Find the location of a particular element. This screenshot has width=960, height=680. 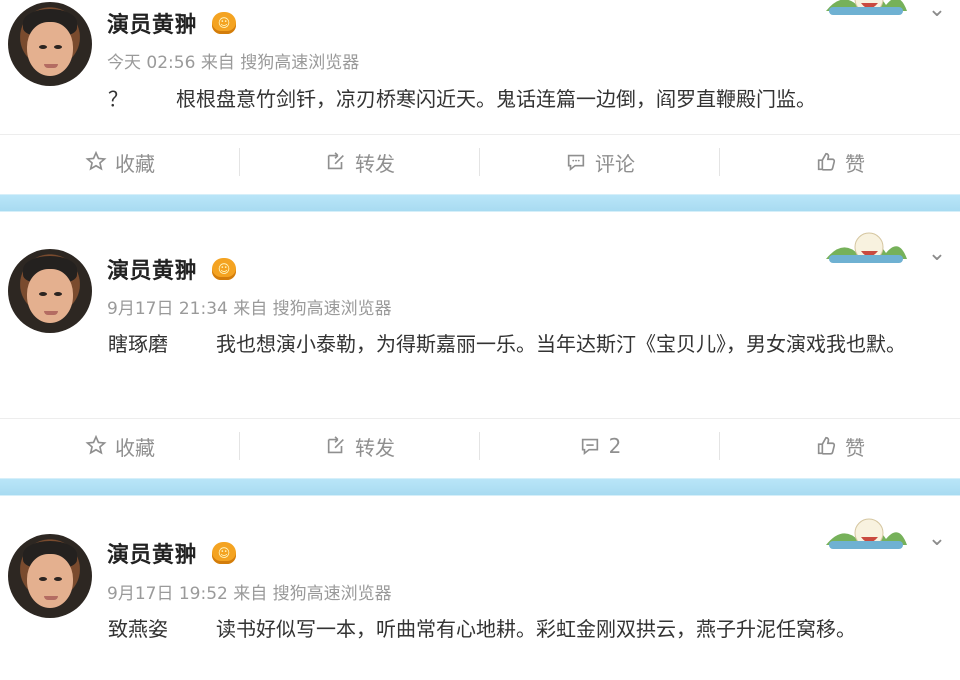

comment-button: 评论 is located at coordinates (600, 162).